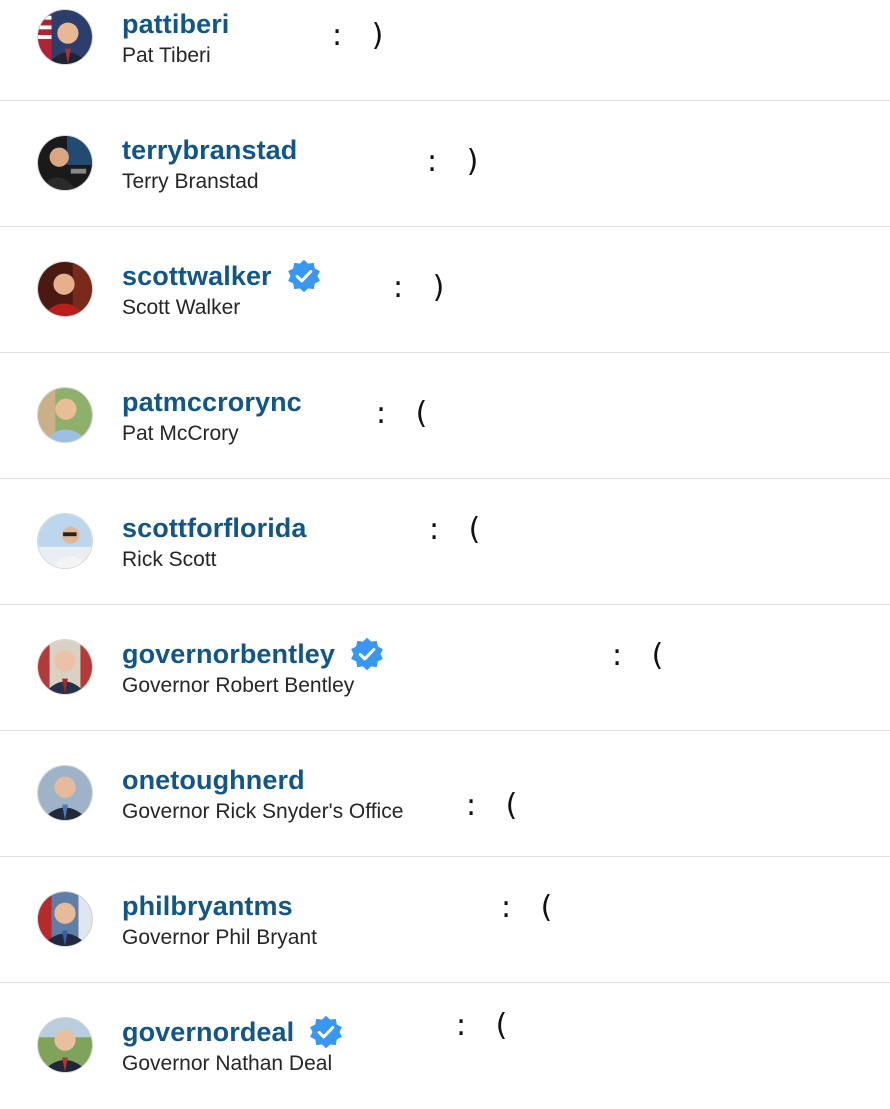 This screenshot has height=1109, width=890. I want to click on list-item: terrybranstad Terry Branstad : ), so click(445, 164).